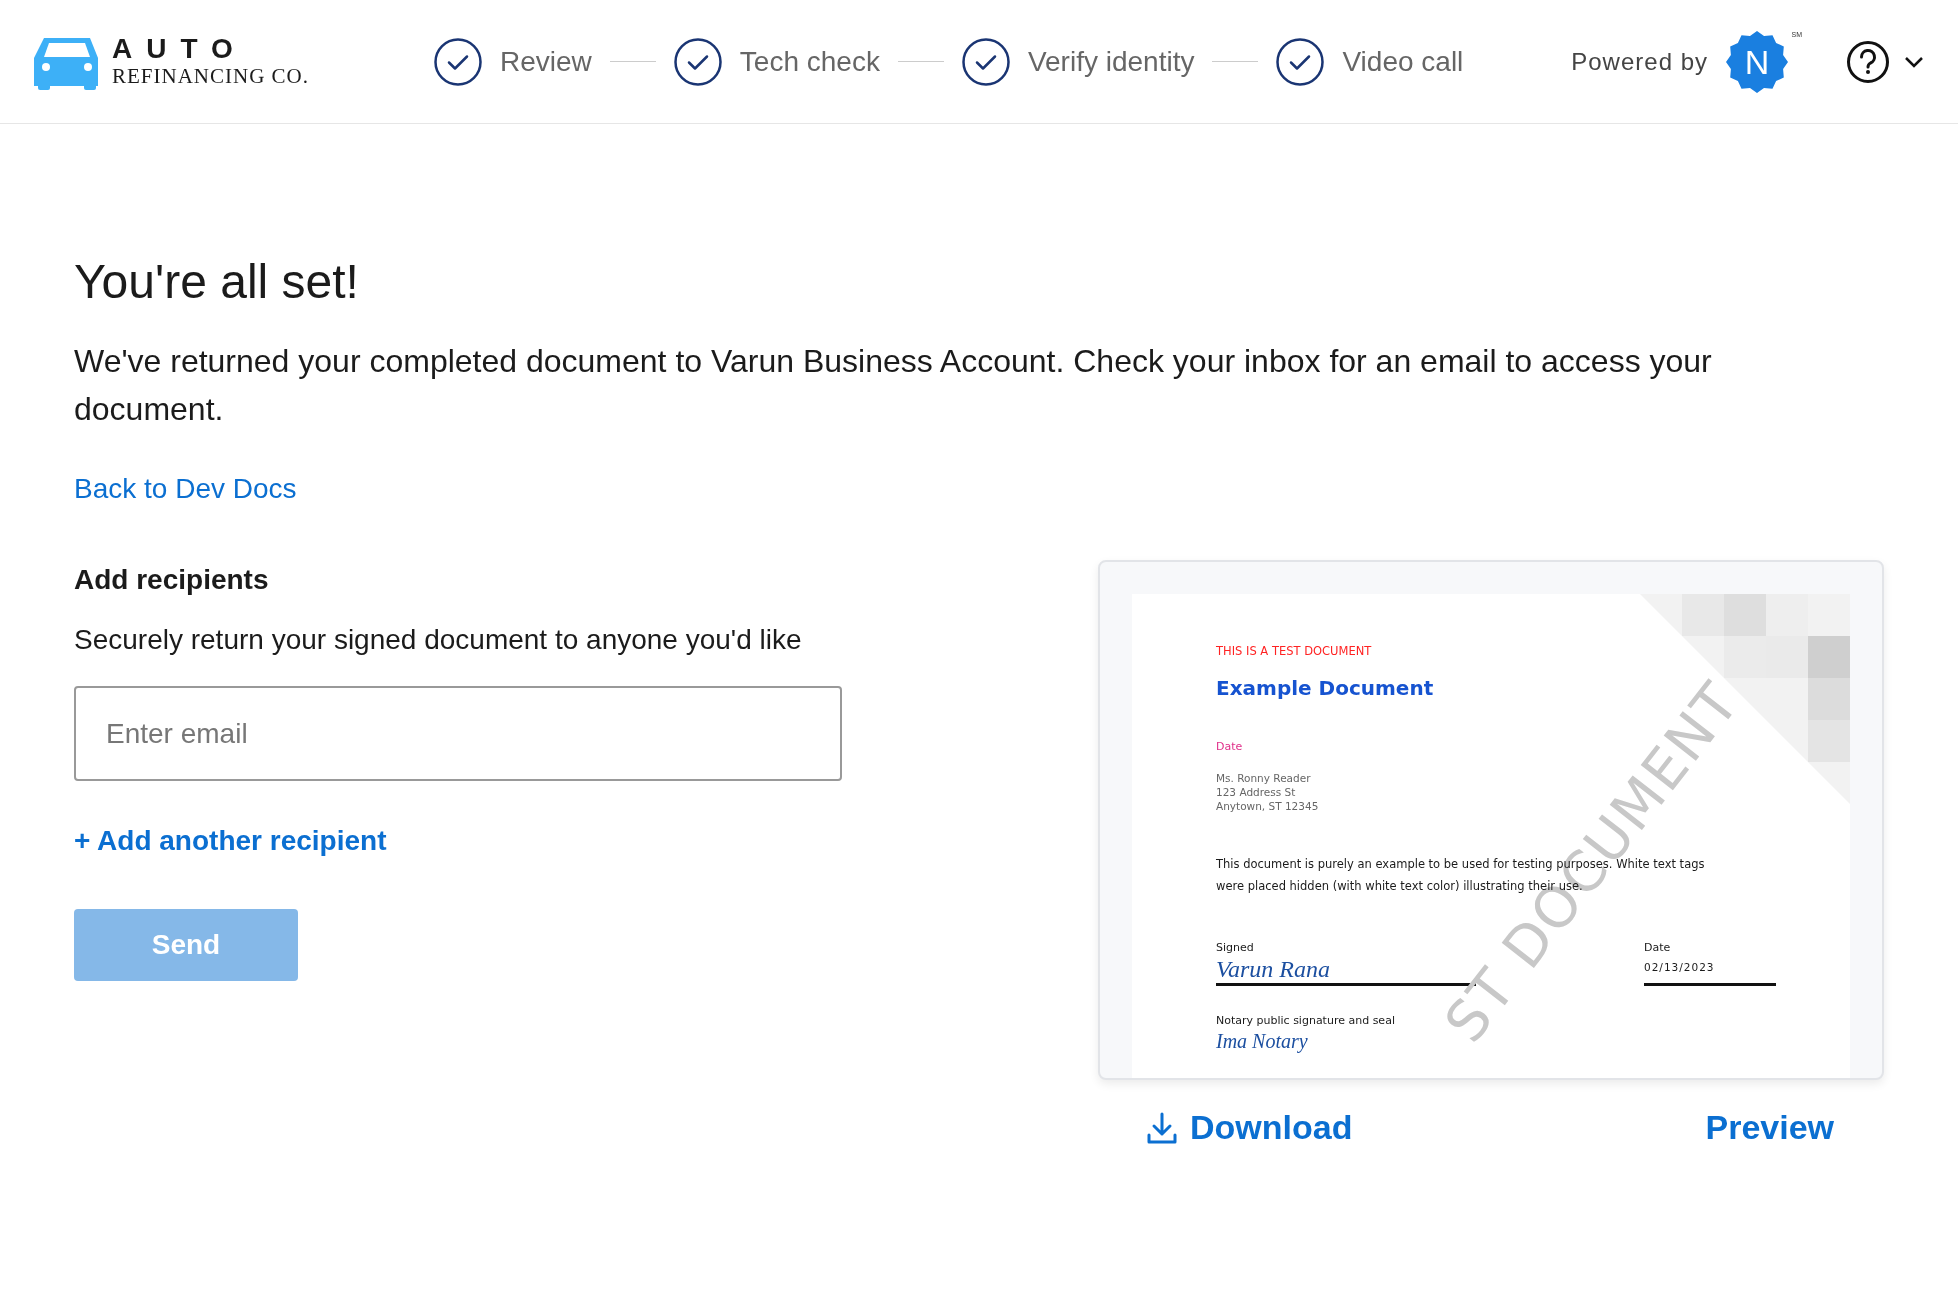  What do you see at coordinates (230, 841) in the screenshot?
I see `add-recipient-link: + Add another recipient` at bounding box center [230, 841].